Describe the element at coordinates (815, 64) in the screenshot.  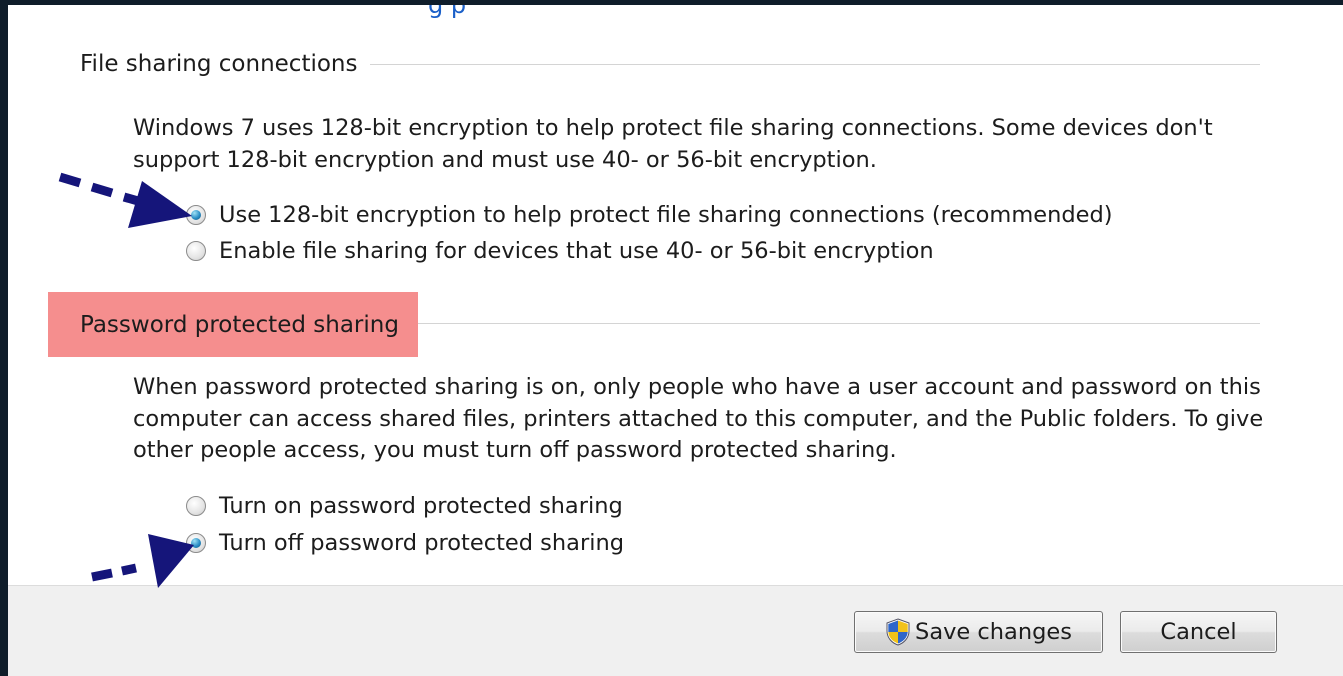
I see `file-sharing-divider` at that location.